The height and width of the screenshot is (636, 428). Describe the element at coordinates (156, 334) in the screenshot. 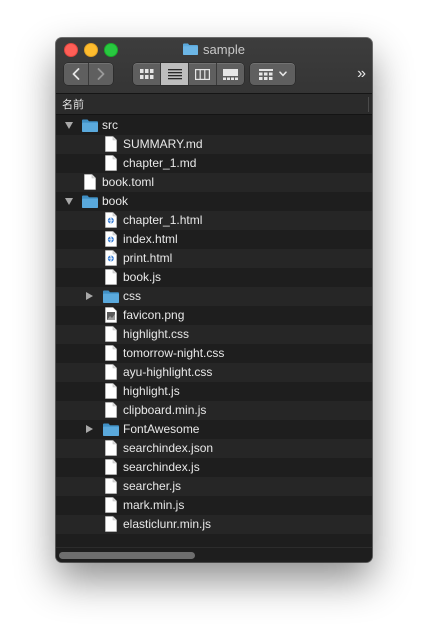

I see `item-name: highlight.css` at that location.